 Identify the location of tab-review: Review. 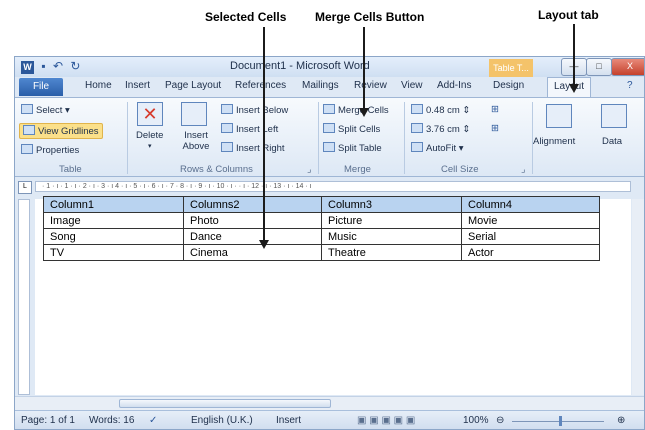
(370, 85).